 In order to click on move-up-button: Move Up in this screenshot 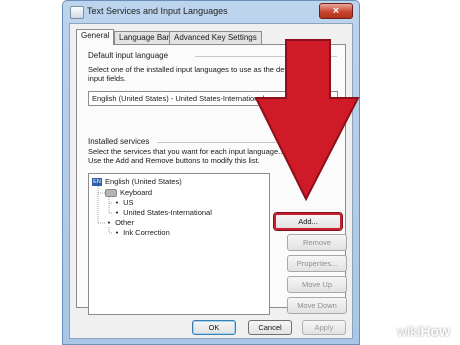, I will do `click(317, 284)`.